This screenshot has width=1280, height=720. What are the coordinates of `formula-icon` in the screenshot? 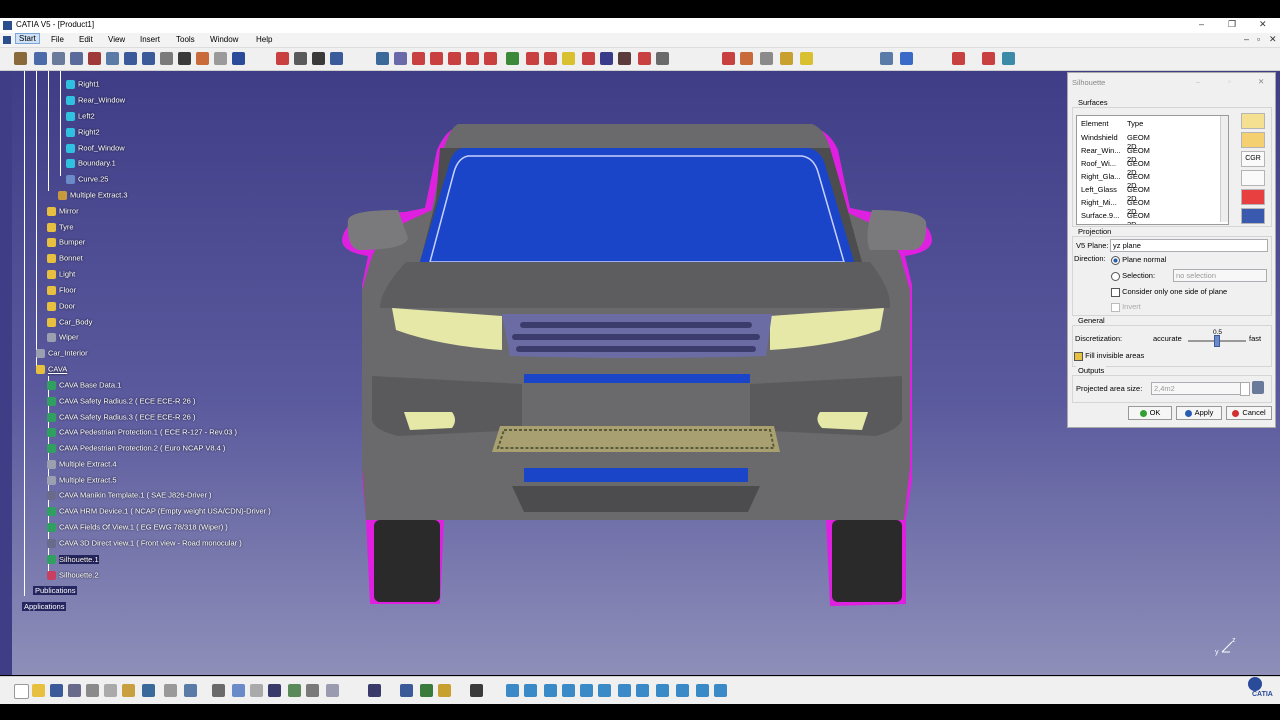 It's located at (218, 690).